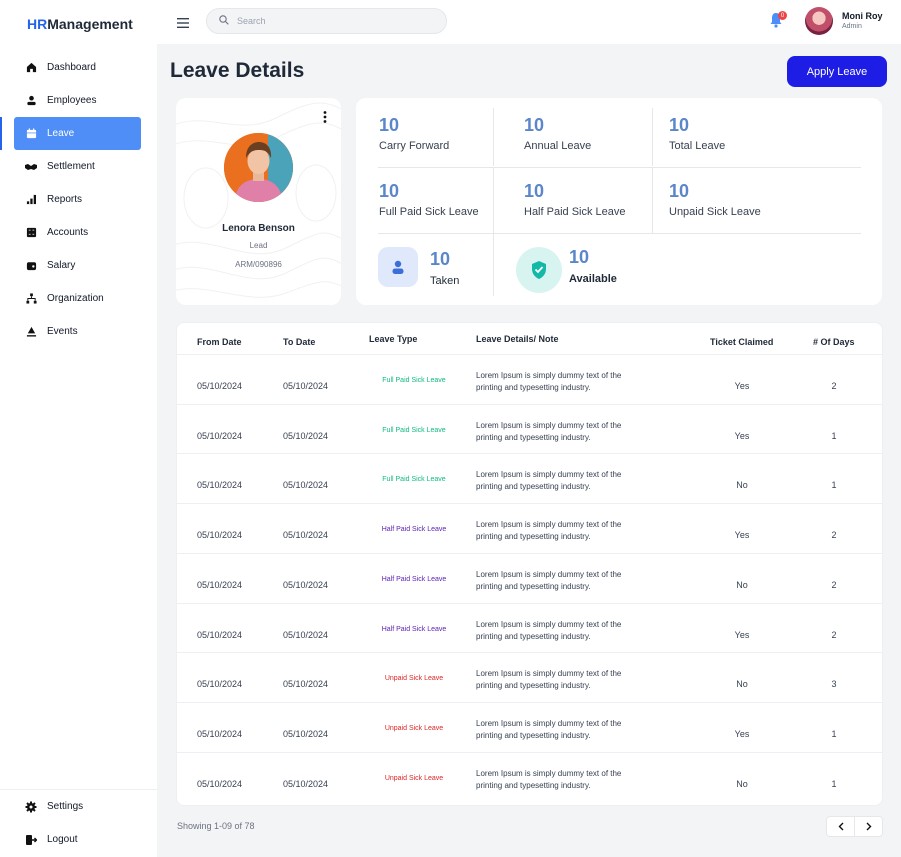 This screenshot has width=901, height=857. I want to click on sidebar-item-reports: Reports, so click(78, 199).